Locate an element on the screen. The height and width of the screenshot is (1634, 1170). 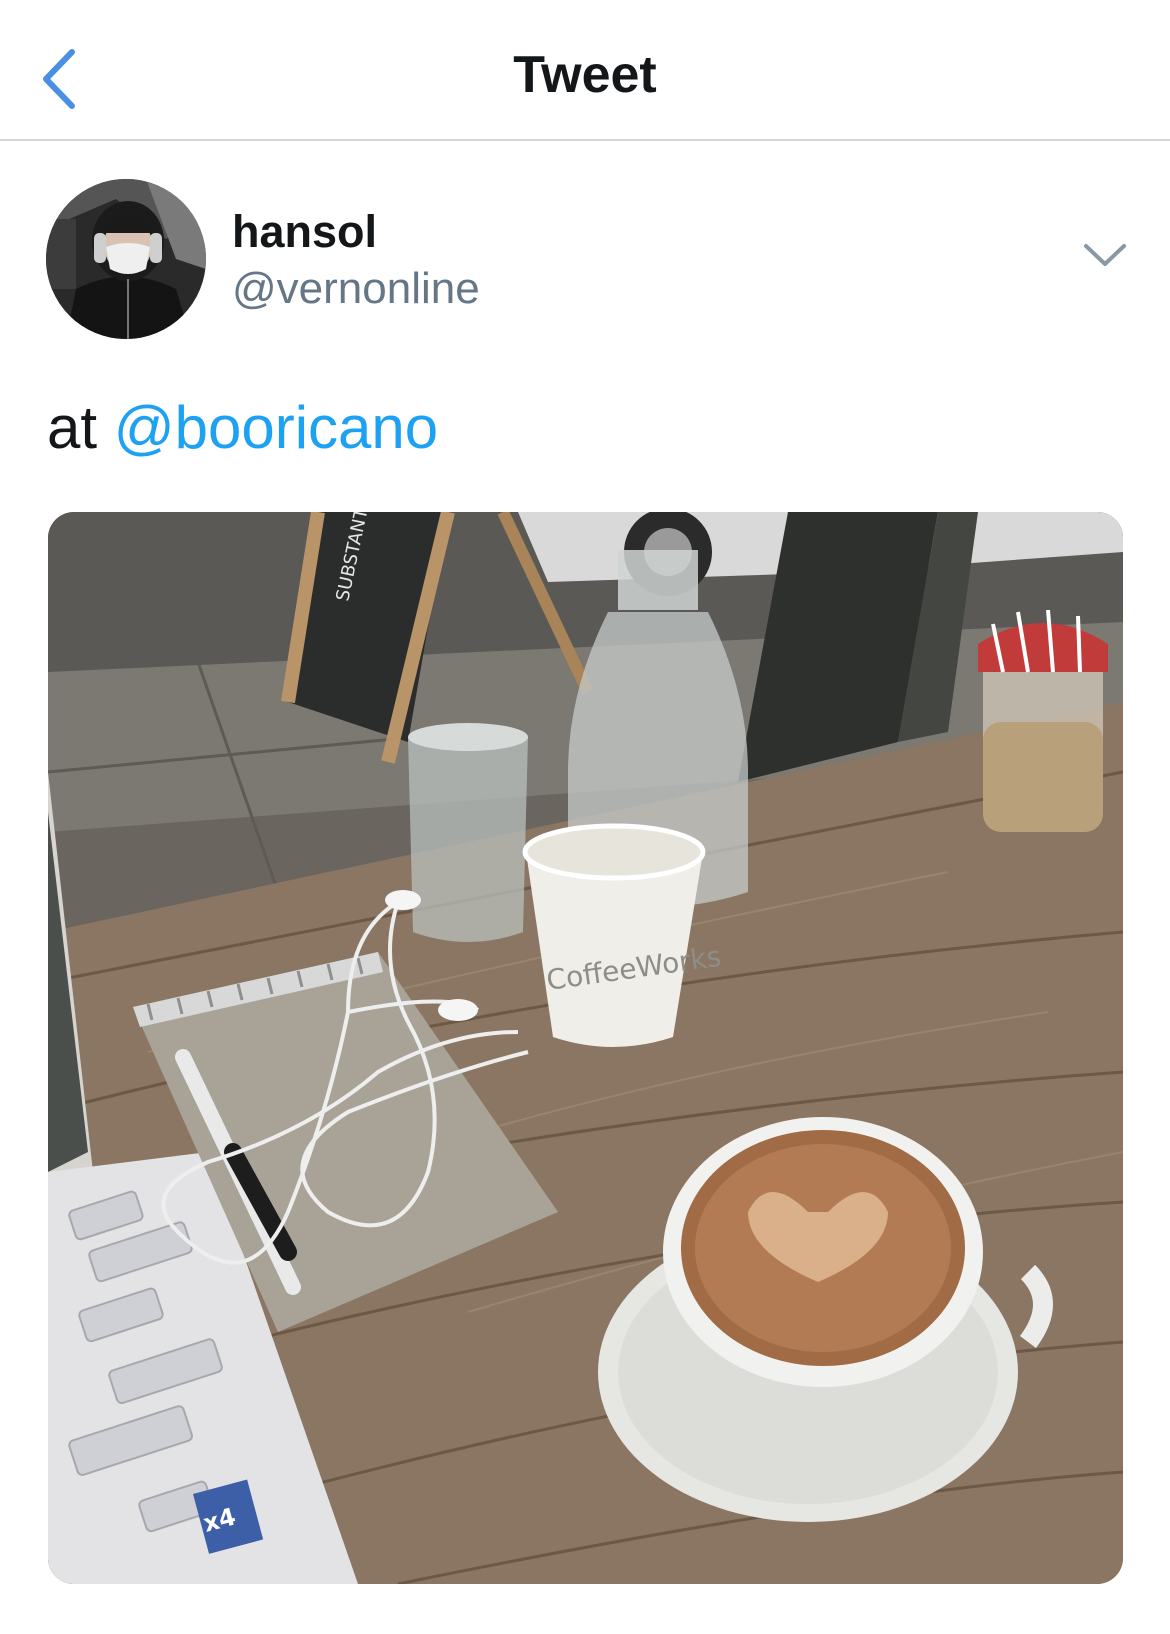
avatar is located at coordinates (126, 259).